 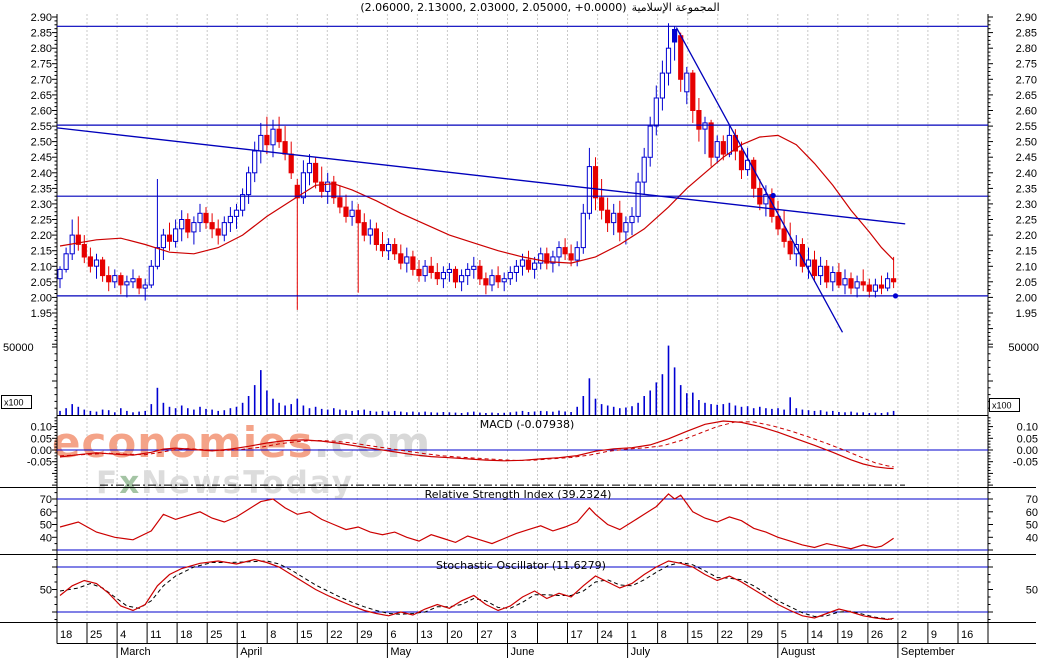 What do you see at coordinates (41, 112) in the screenshot?
I see `svg-text: 2.60` at bounding box center [41, 112].